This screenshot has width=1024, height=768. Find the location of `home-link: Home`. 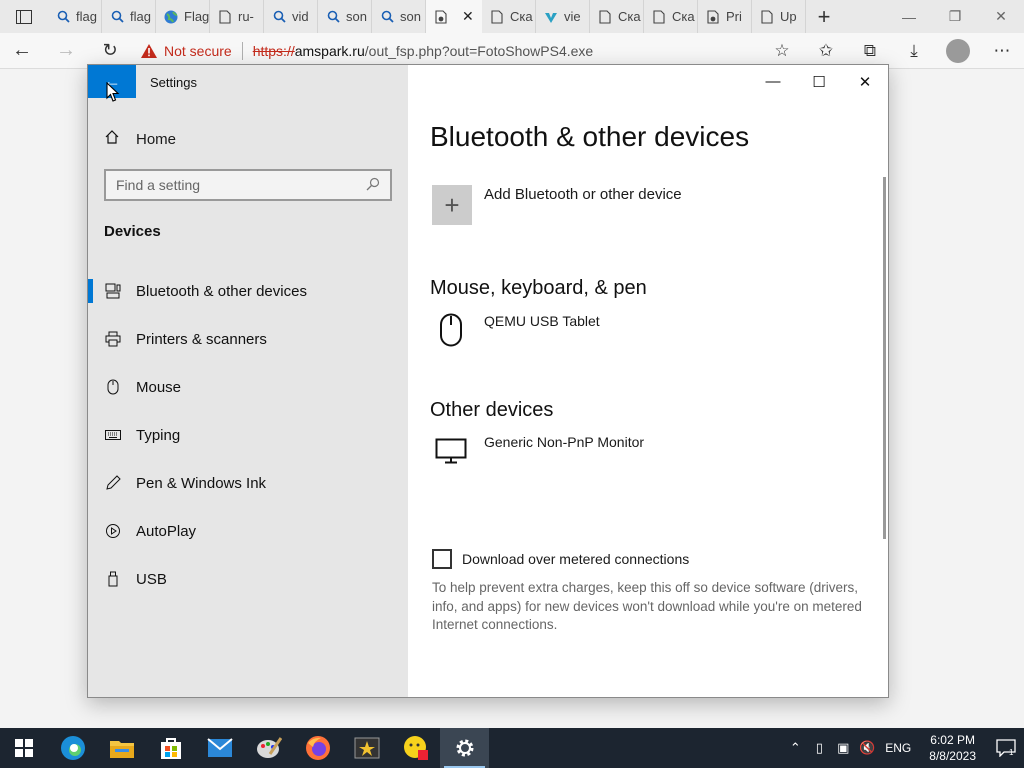

home-link: Home is located at coordinates (140, 139).